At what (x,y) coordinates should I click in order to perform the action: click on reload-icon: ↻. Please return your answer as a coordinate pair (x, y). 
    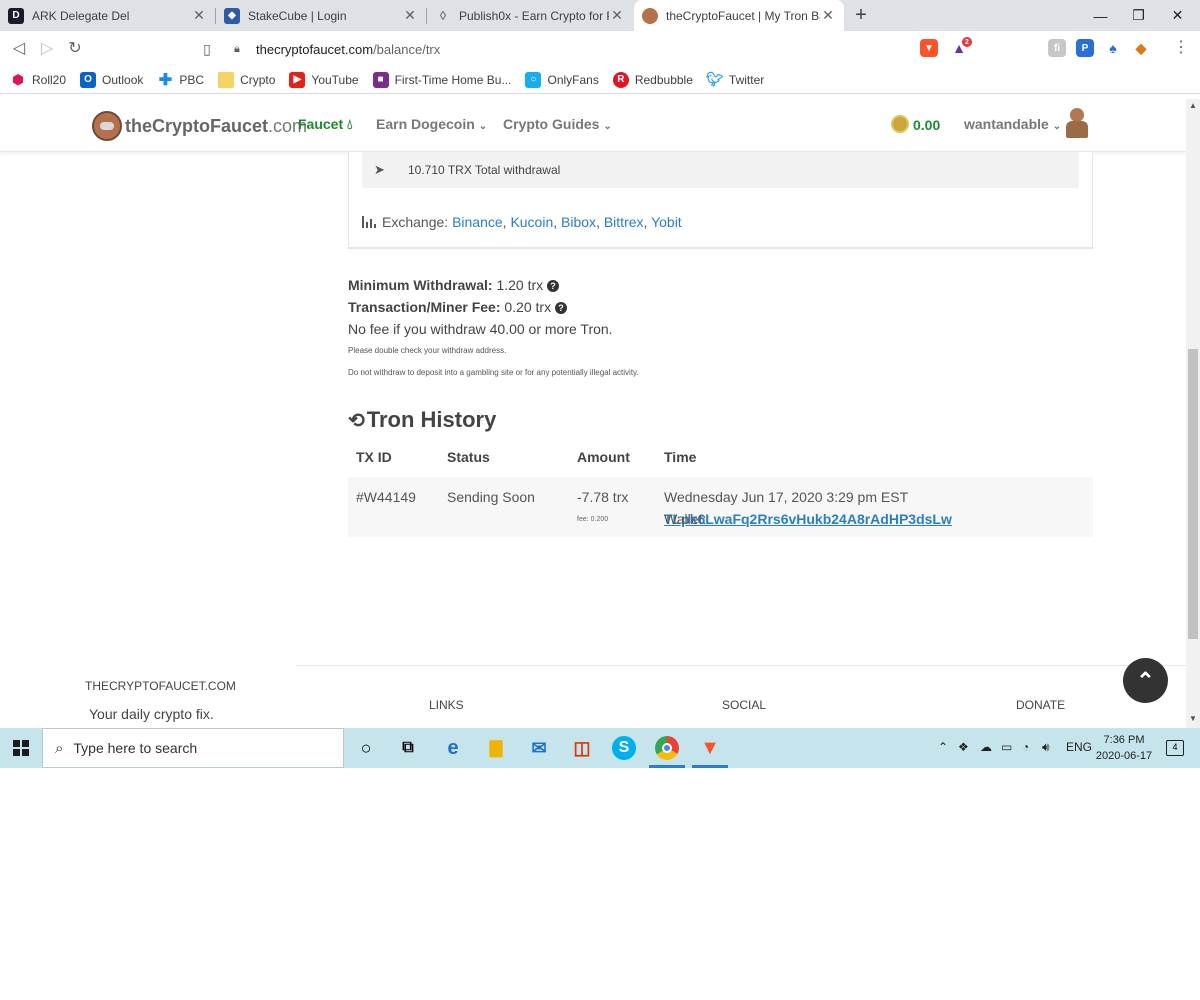
    Looking at the image, I should click on (75, 49).